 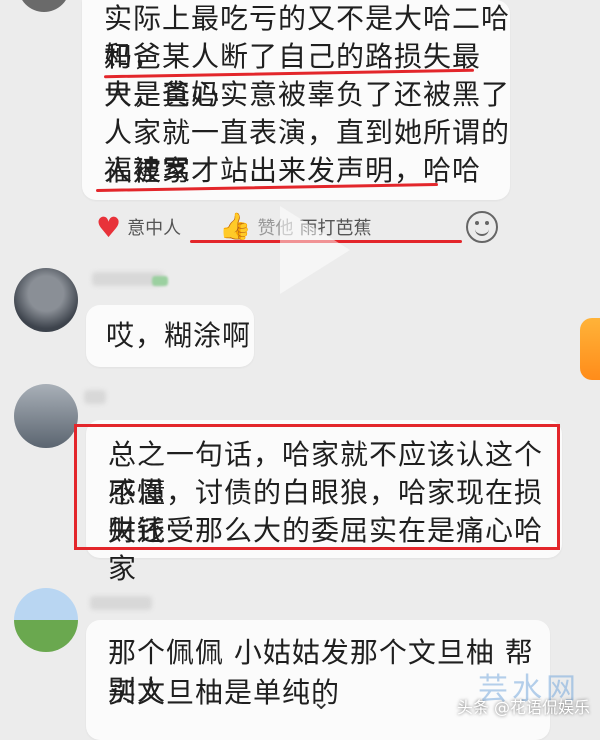 What do you see at coordinates (482, 227) in the screenshot?
I see `emoji-add-icon` at bounding box center [482, 227].